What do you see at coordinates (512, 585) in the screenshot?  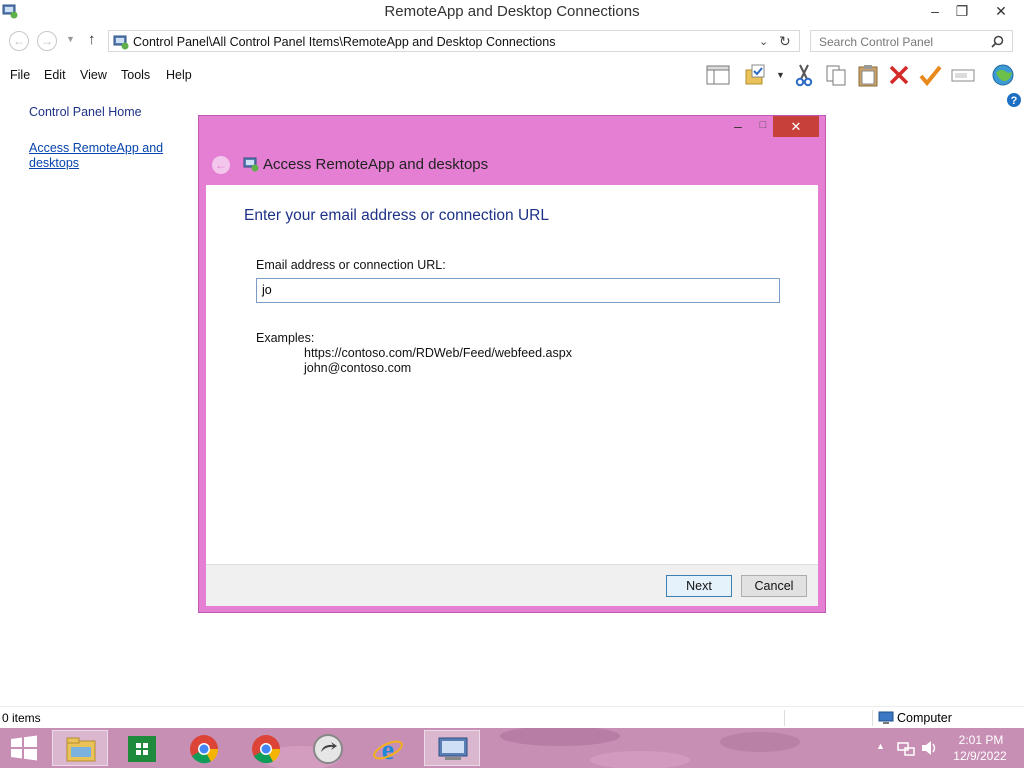 I see `dialog-footer: Next Cancel` at bounding box center [512, 585].